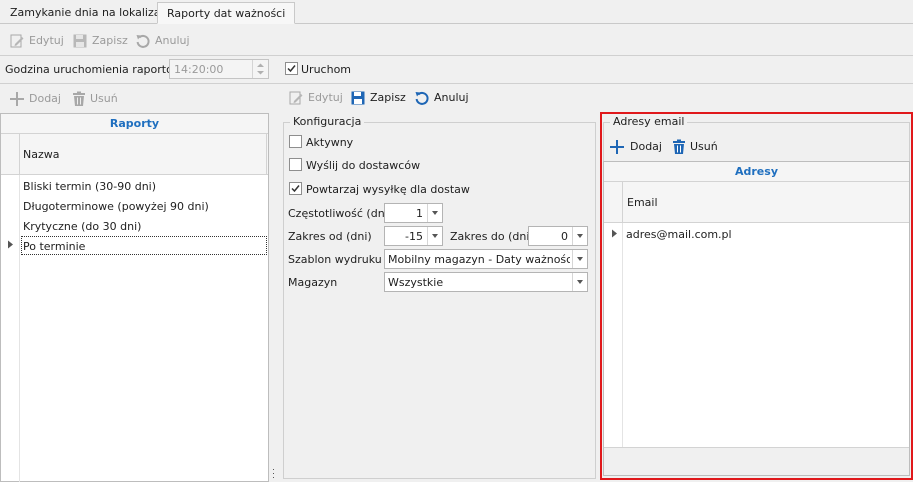 This screenshot has width=913, height=482. Describe the element at coordinates (579, 236) in the screenshot. I see `range-to-dropdown` at that location.